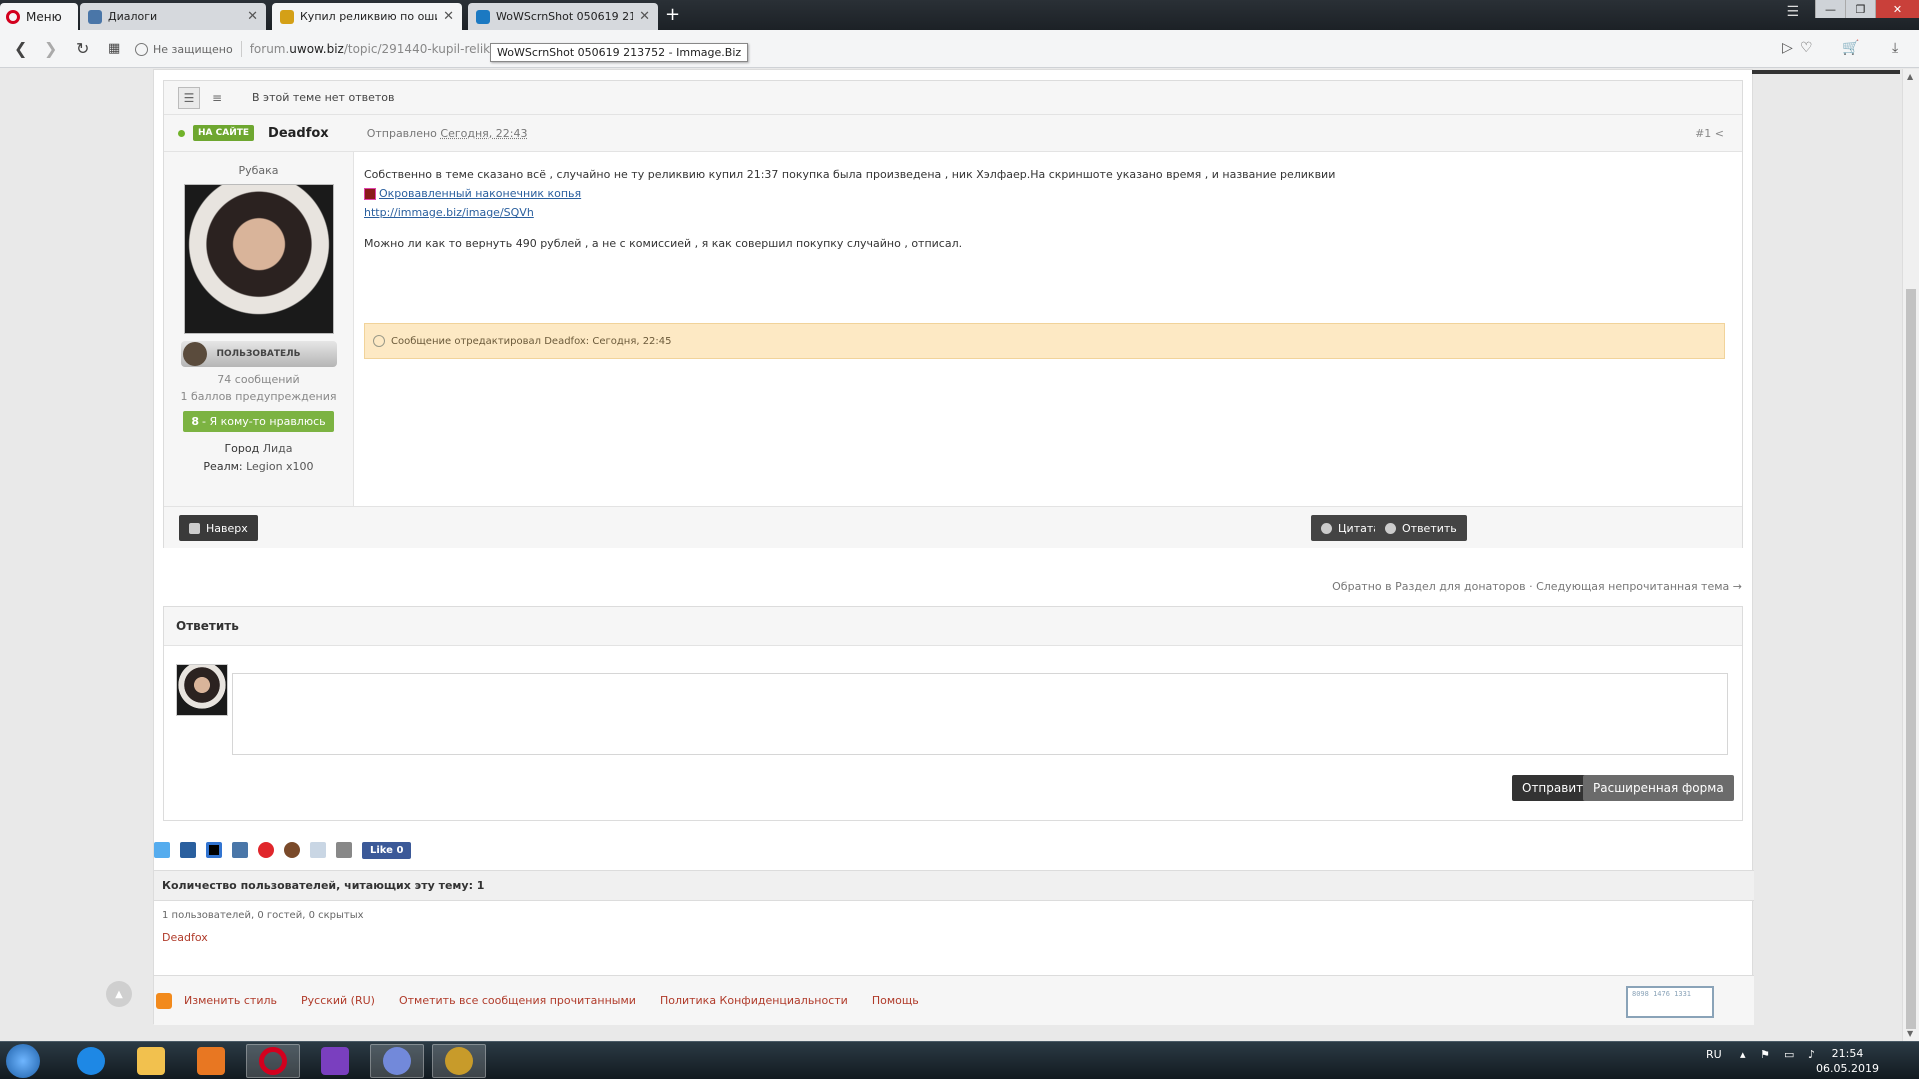 Image resolution: width=1919 pixels, height=1079 pixels. Describe the element at coordinates (1860, 9) in the screenshot. I see `maximize-icon: ❐` at that location.